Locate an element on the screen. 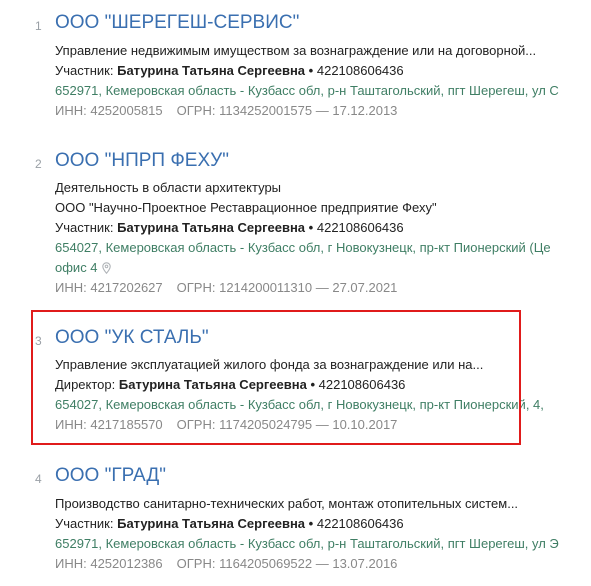  inn-value: ИНН: 4252012386 is located at coordinates (109, 563).